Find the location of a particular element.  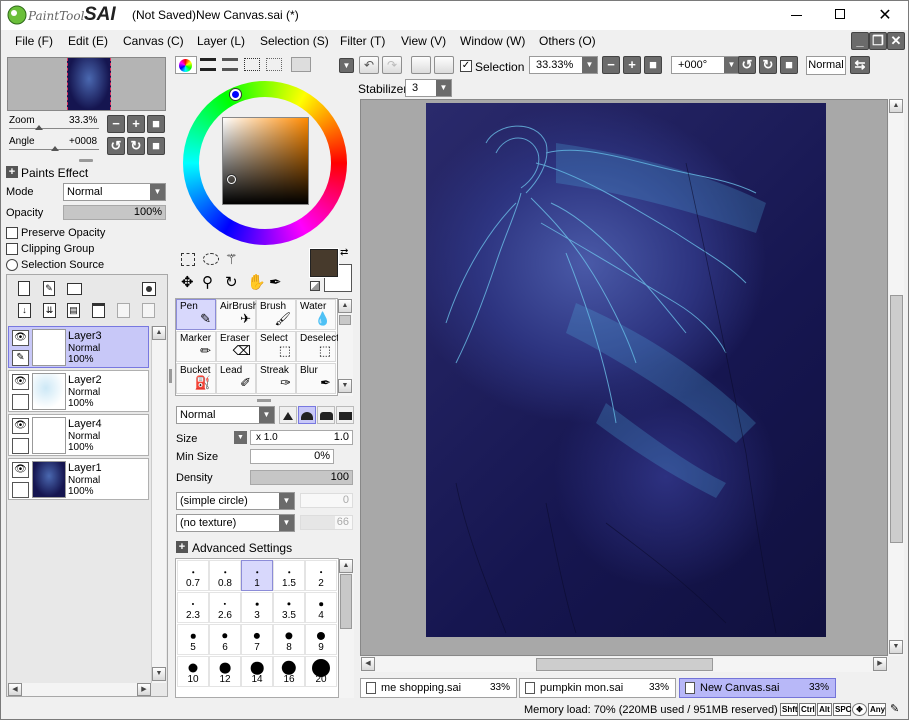

zoom-select: 33.33% ▼ is located at coordinates (563, 65).